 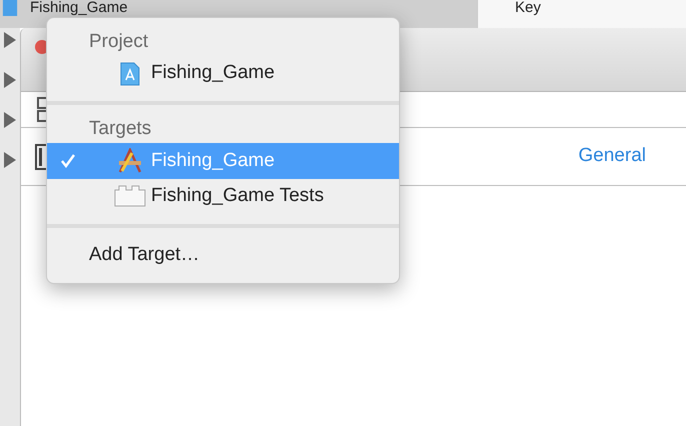 What do you see at coordinates (119, 42) in the screenshot?
I see `menu-section-header: Project` at bounding box center [119, 42].